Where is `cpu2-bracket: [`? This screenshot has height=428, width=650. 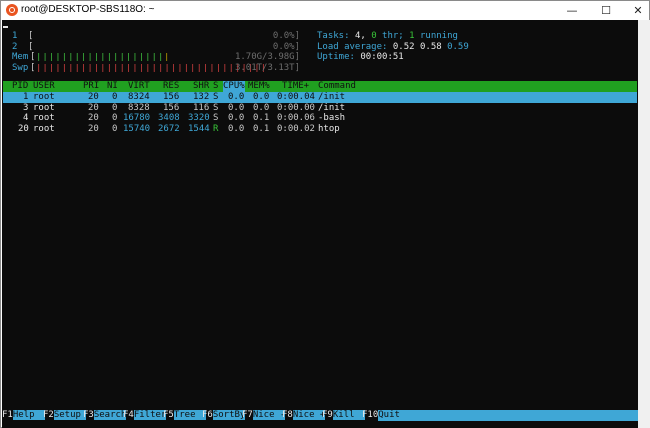 cpu2-bracket: [ is located at coordinates (31, 46).